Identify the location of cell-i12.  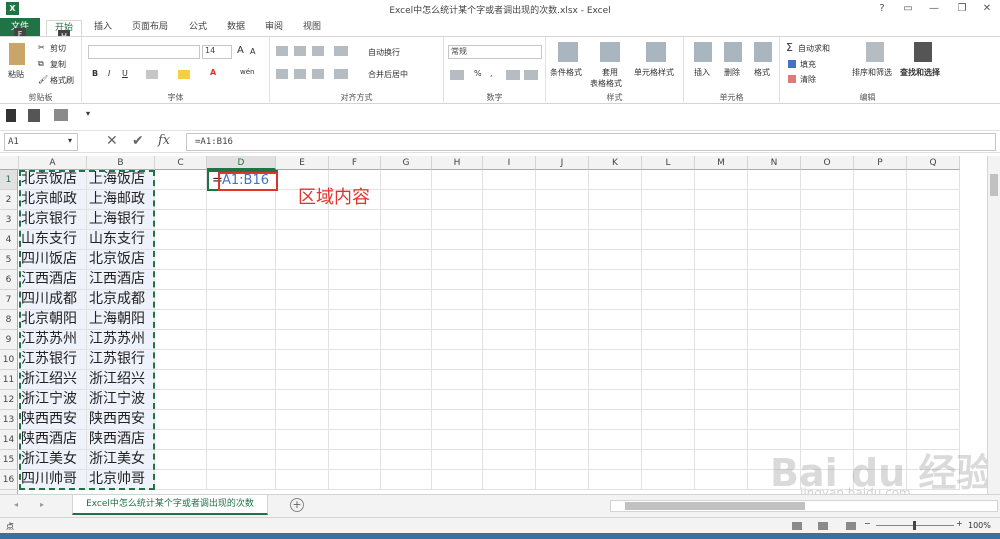
(509, 400).